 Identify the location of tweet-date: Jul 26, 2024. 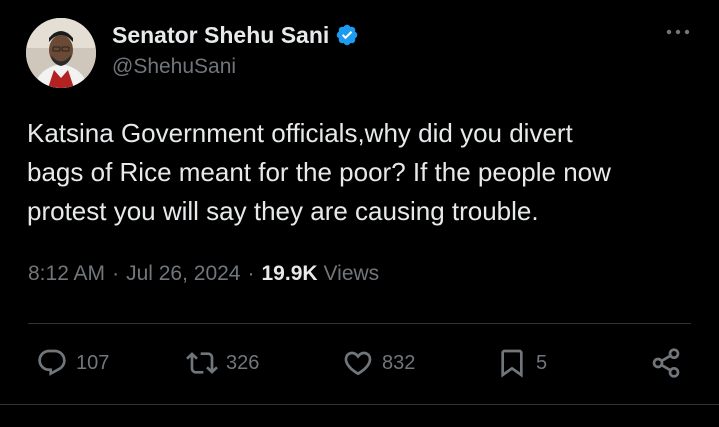
(183, 274).